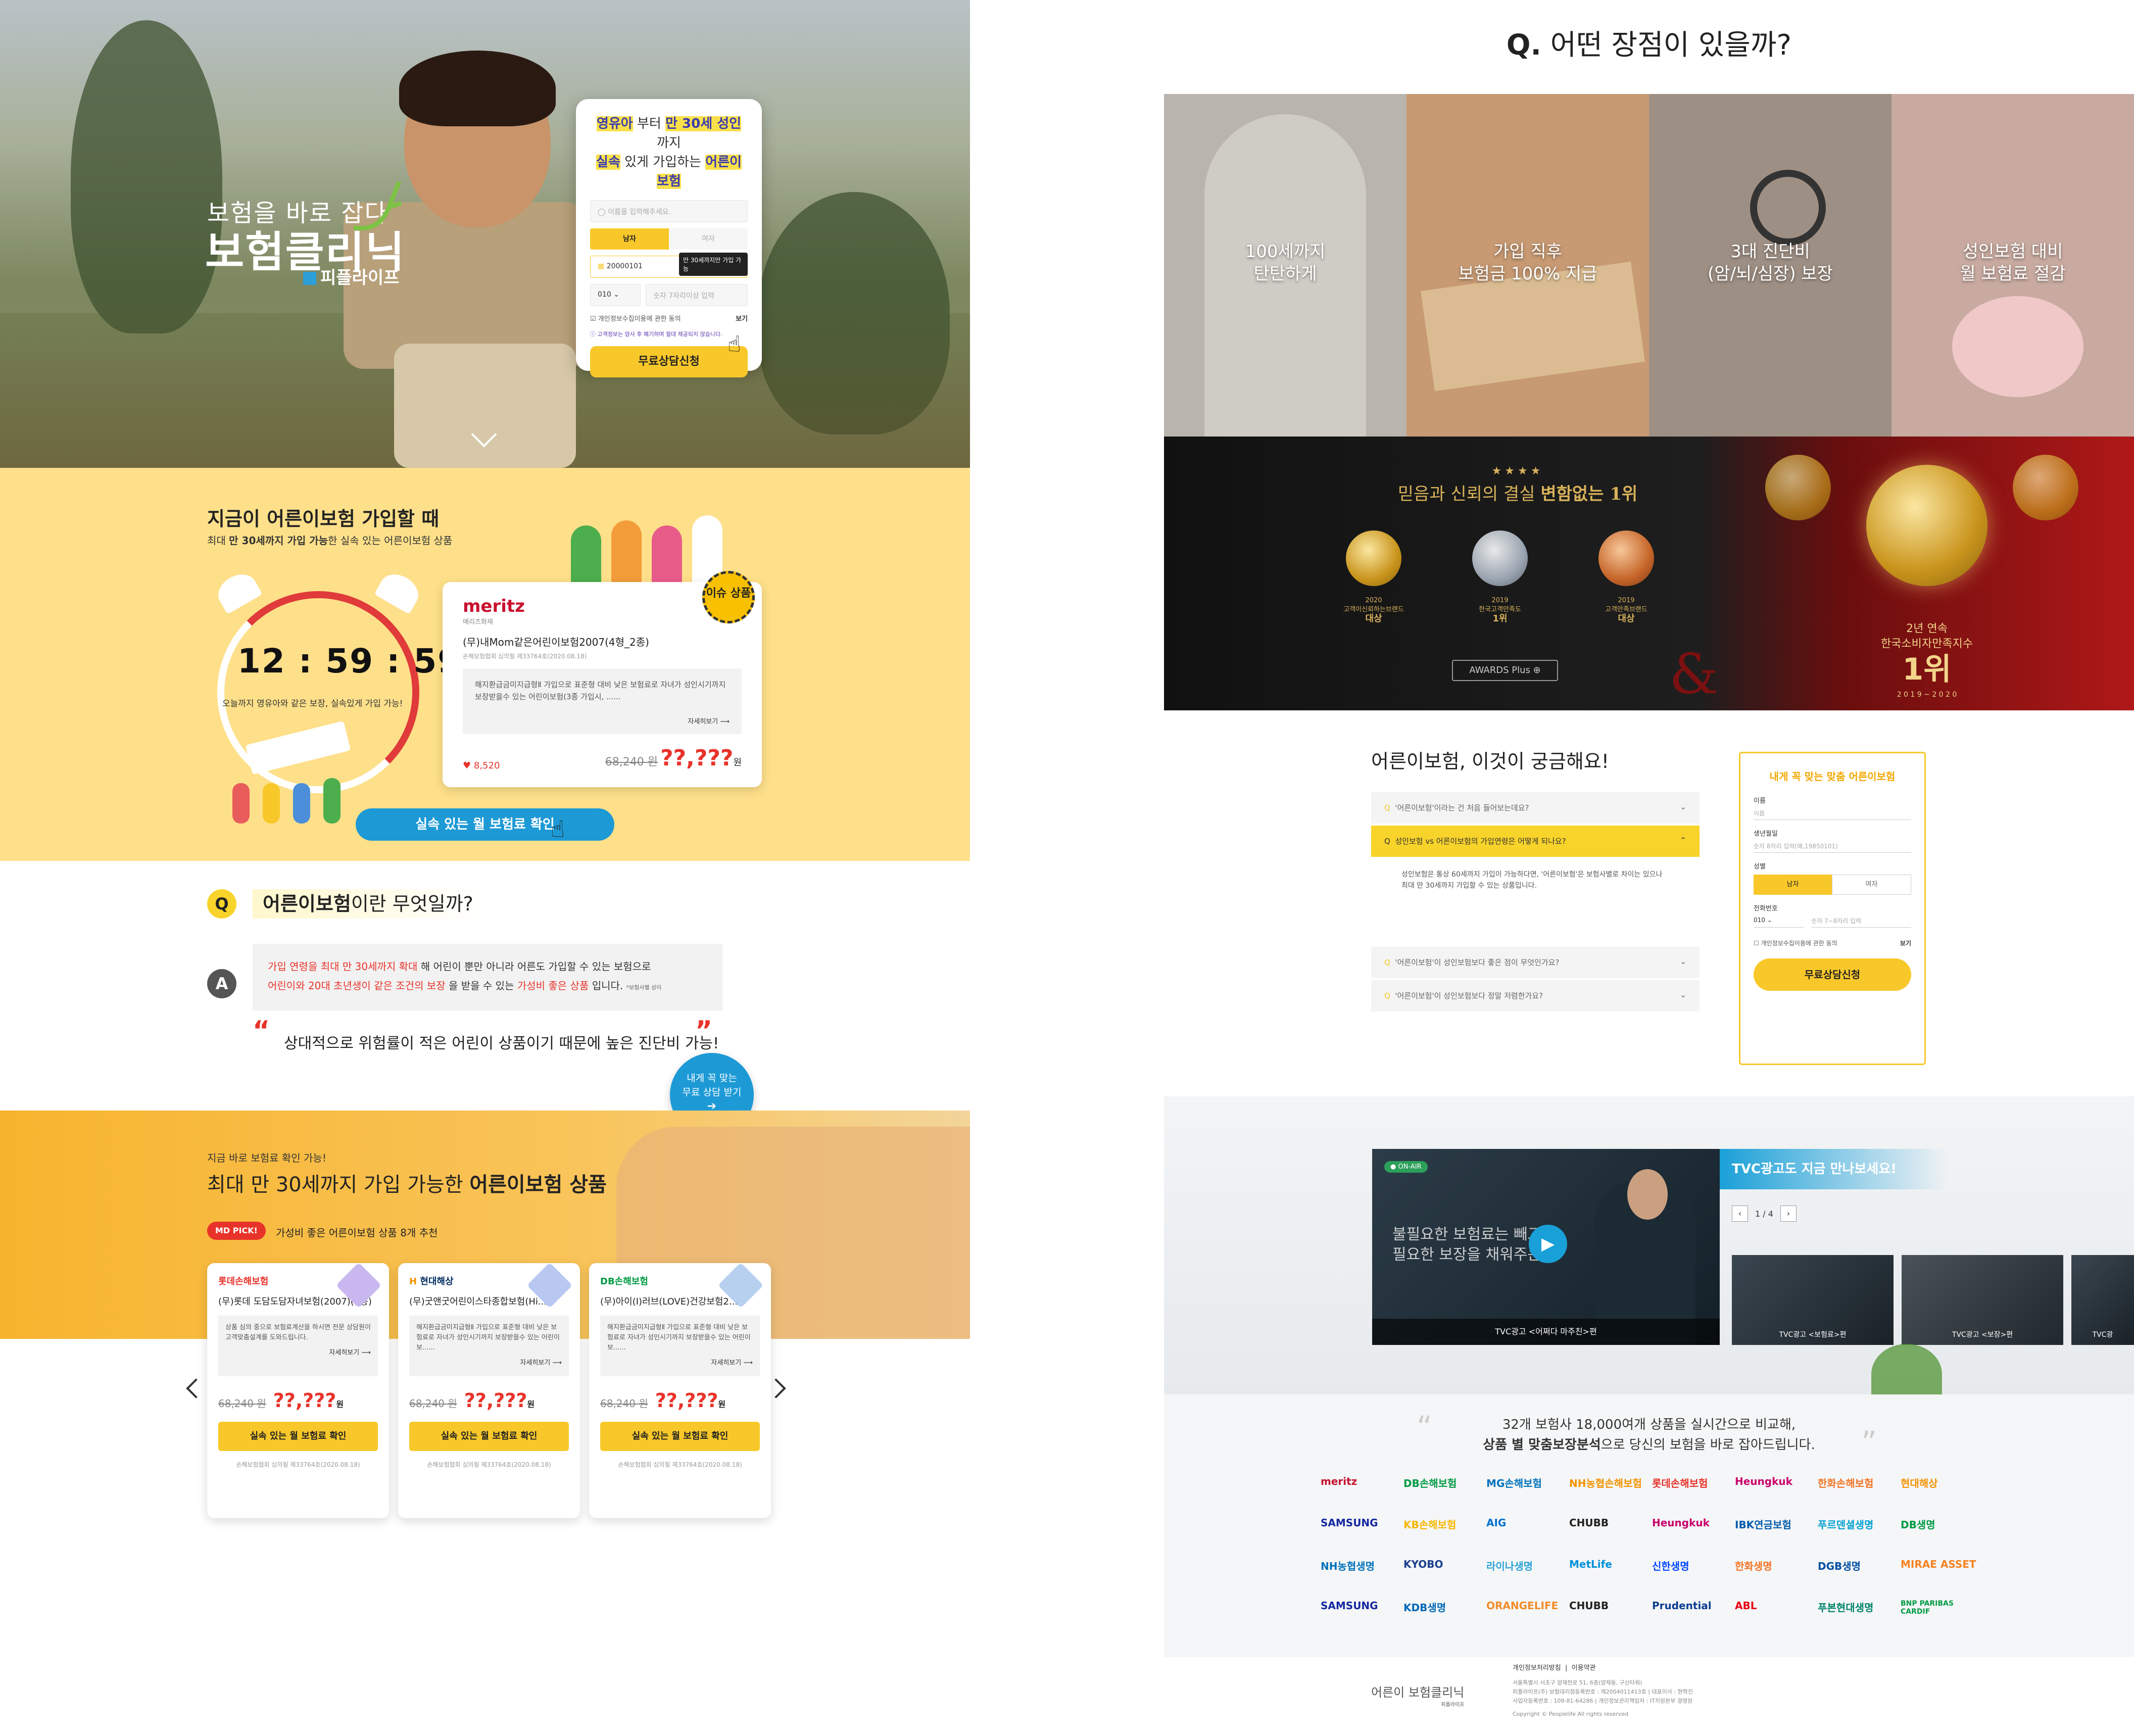 The height and width of the screenshot is (1736, 2134). I want to click on faq-q-mark: Q, so click(1387, 841).